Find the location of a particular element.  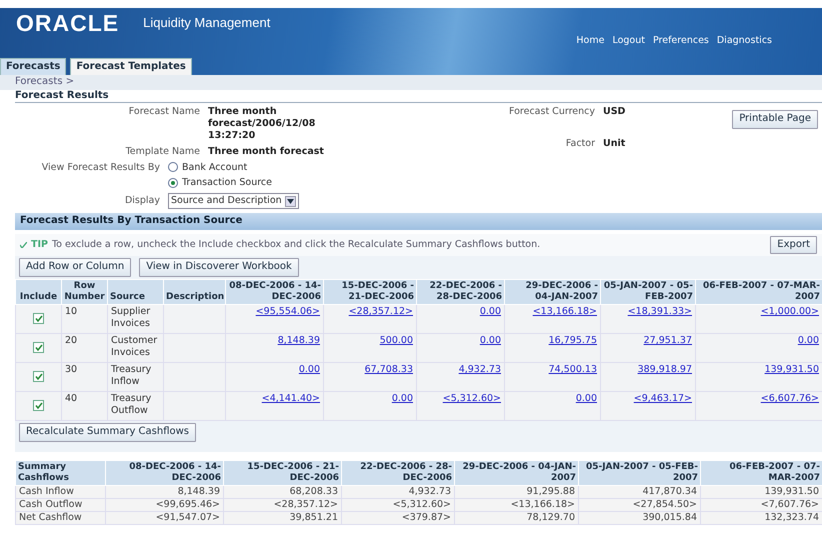

radio-label: Bank Account is located at coordinates (215, 168).